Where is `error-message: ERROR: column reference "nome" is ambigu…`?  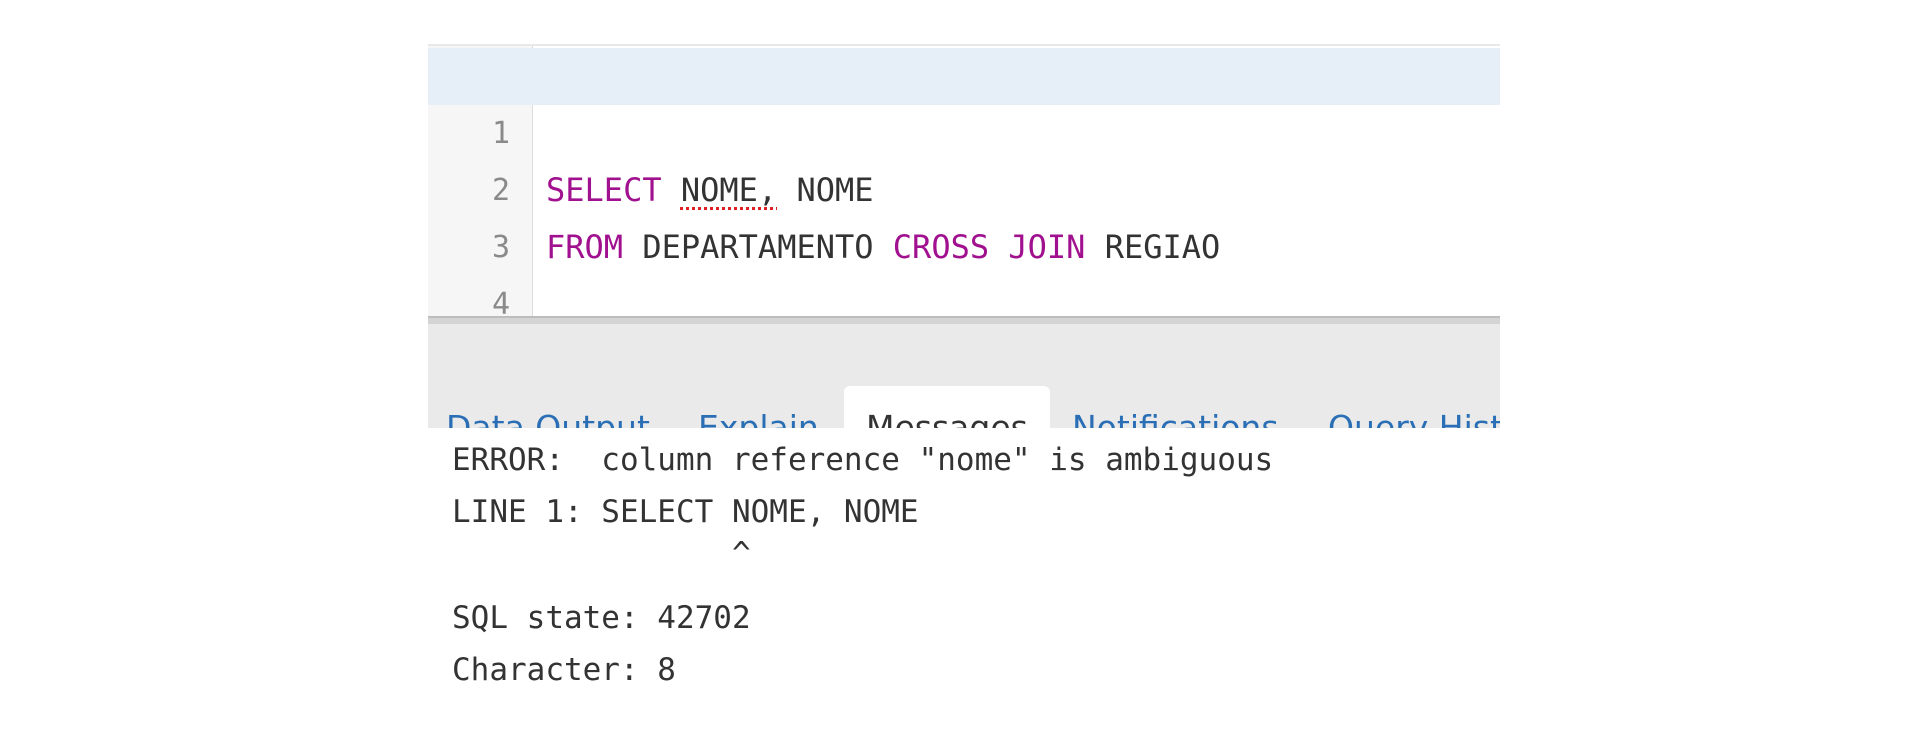
error-message: ERROR: column reference "nome" is ambigu… is located at coordinates (863, 460).